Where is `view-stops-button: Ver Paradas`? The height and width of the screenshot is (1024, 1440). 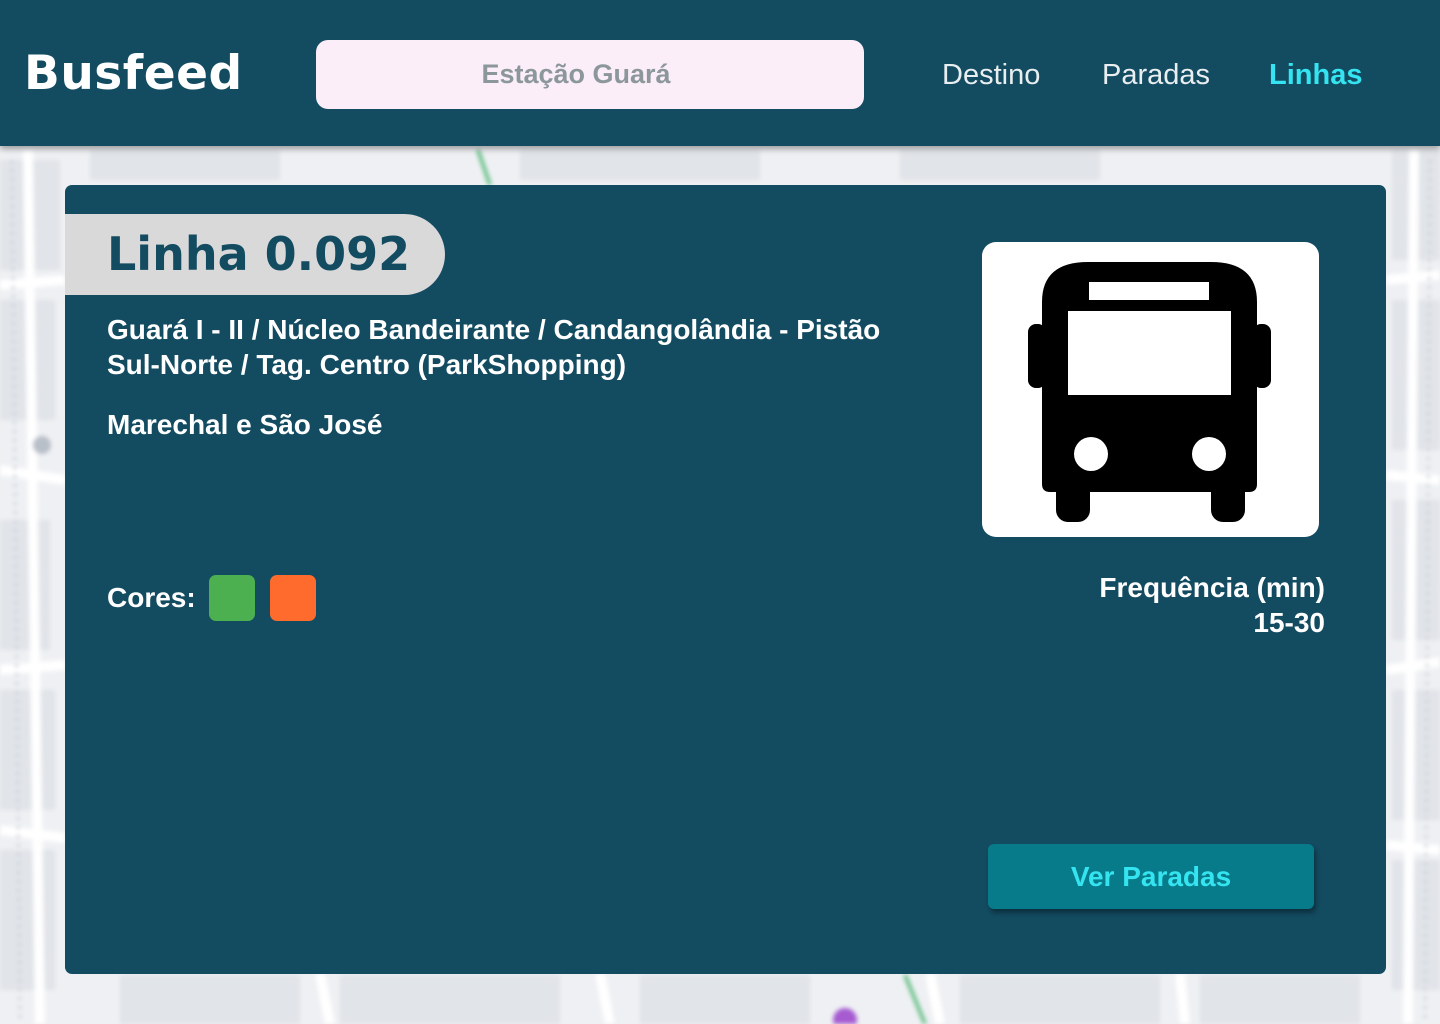
view-stops-button: Ver Paradas is located at coordinates (1151, 876).